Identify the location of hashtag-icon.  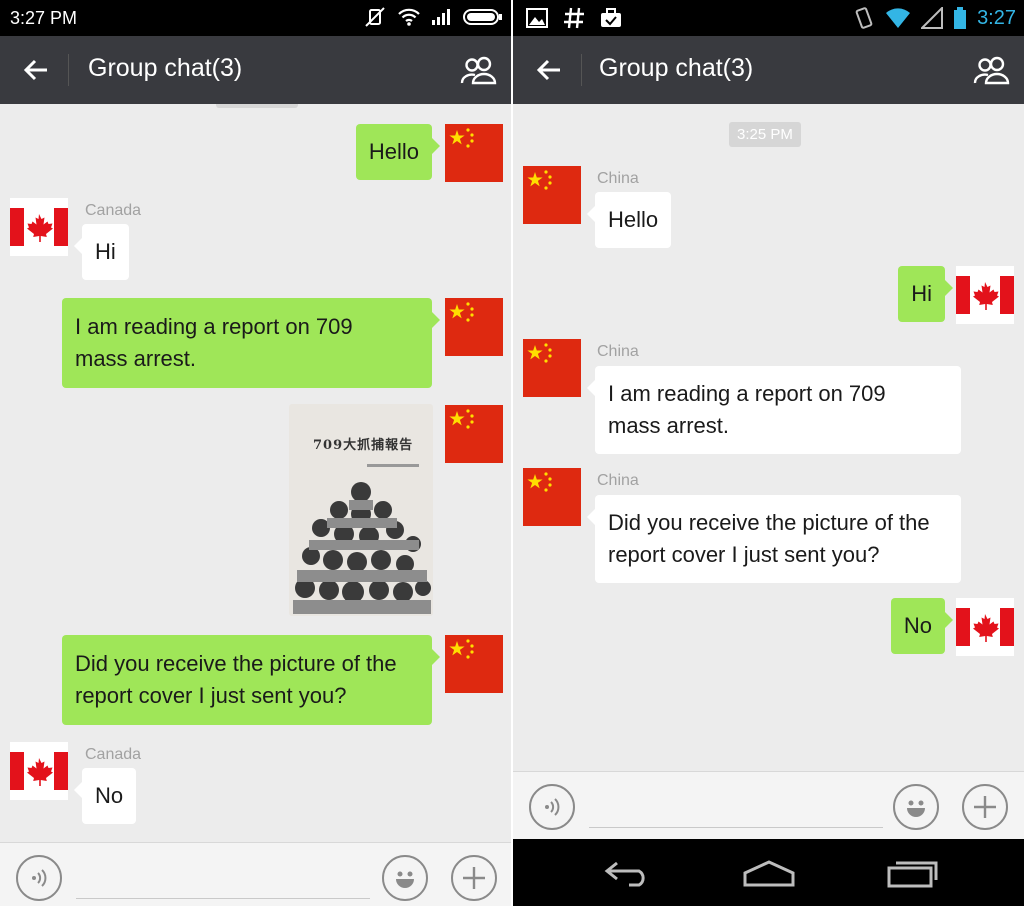
(574, 18).